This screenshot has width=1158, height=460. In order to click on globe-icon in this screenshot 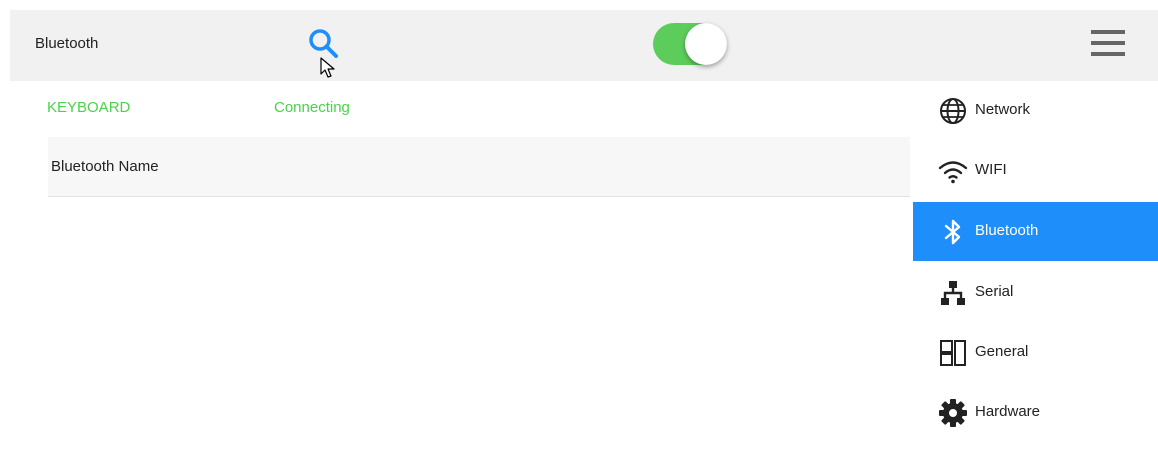, I will do `click(953, 111)`.